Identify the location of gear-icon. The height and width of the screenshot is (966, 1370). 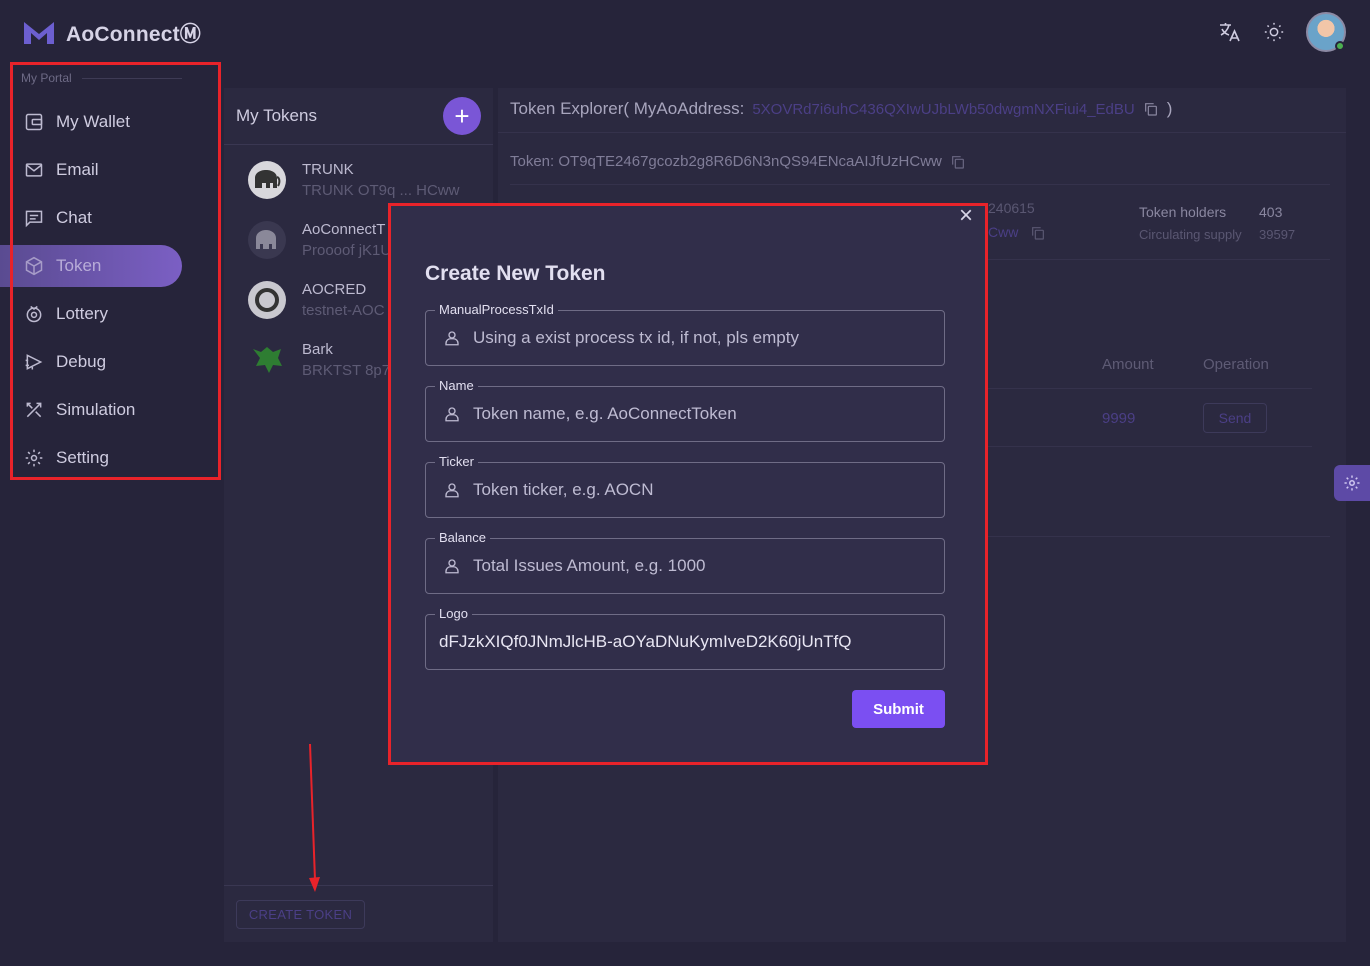
(1352, 483).